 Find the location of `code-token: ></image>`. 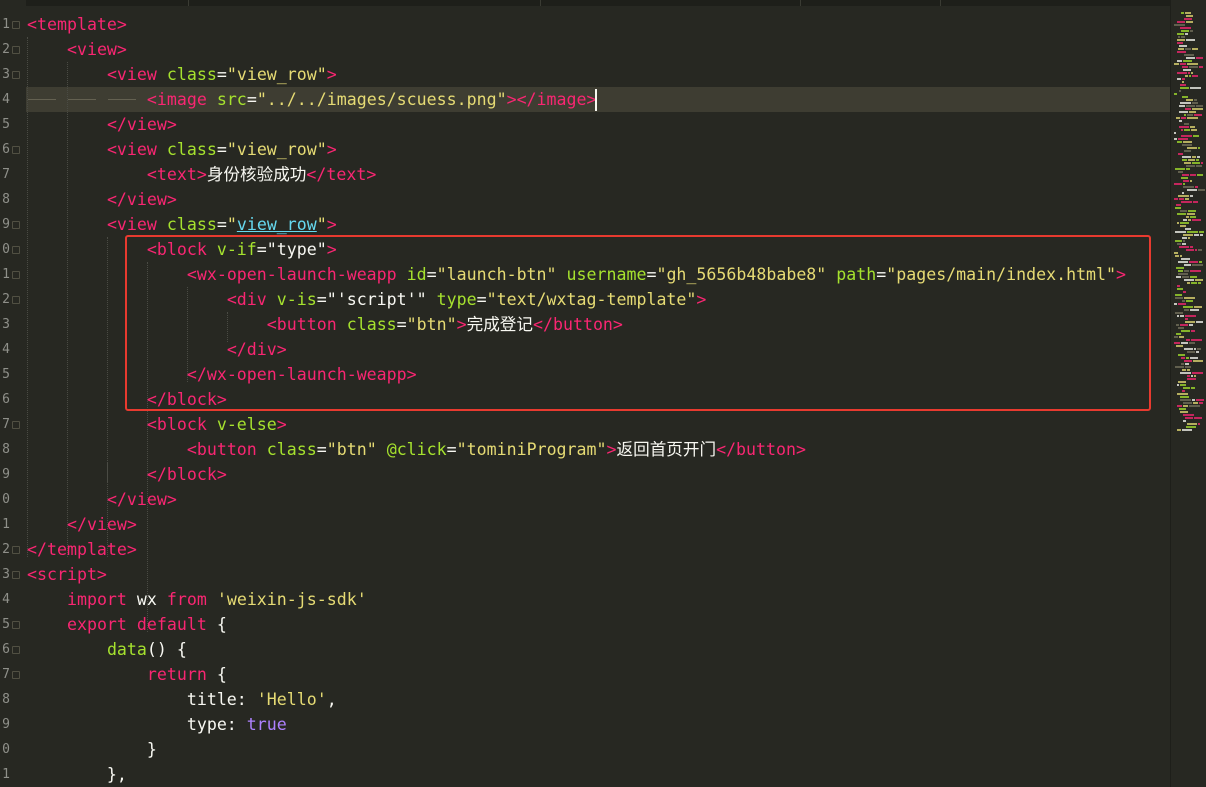

code-token: ></image> is located at coordinates (551, 99).